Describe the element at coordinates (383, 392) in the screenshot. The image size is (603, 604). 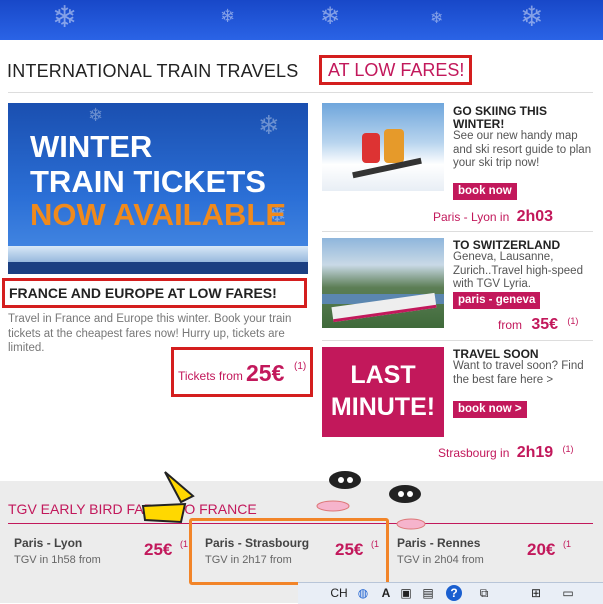
I see `last-minute-tile: LAST MINUTE!` at that location.